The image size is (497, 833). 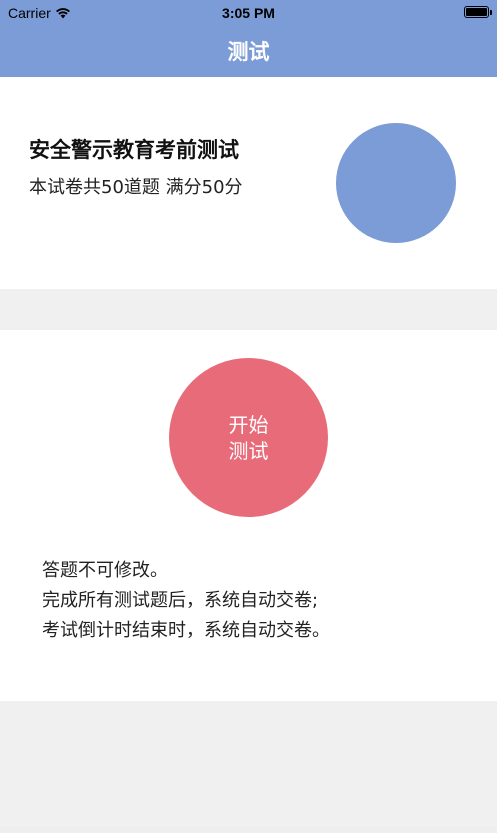 I want to click on rule-item: 答题不可修改。, so click(x=105, y=570).